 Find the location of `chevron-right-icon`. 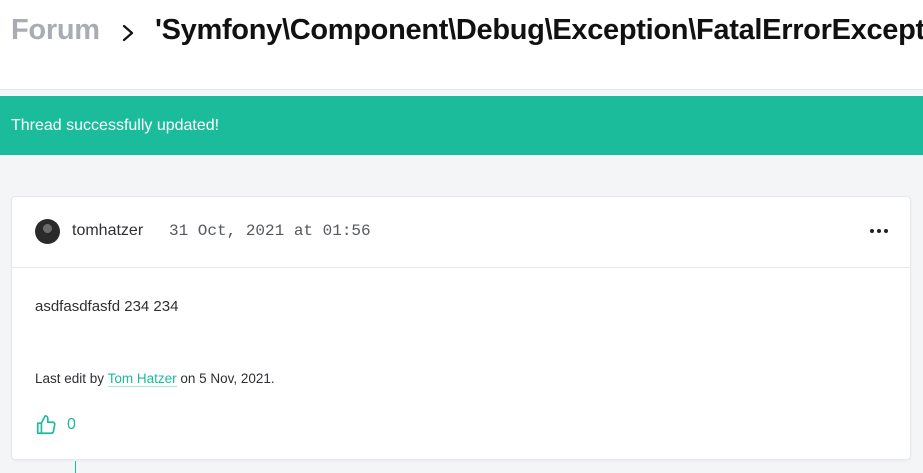

chevron-right-icon is located at coordinates (128, 33).